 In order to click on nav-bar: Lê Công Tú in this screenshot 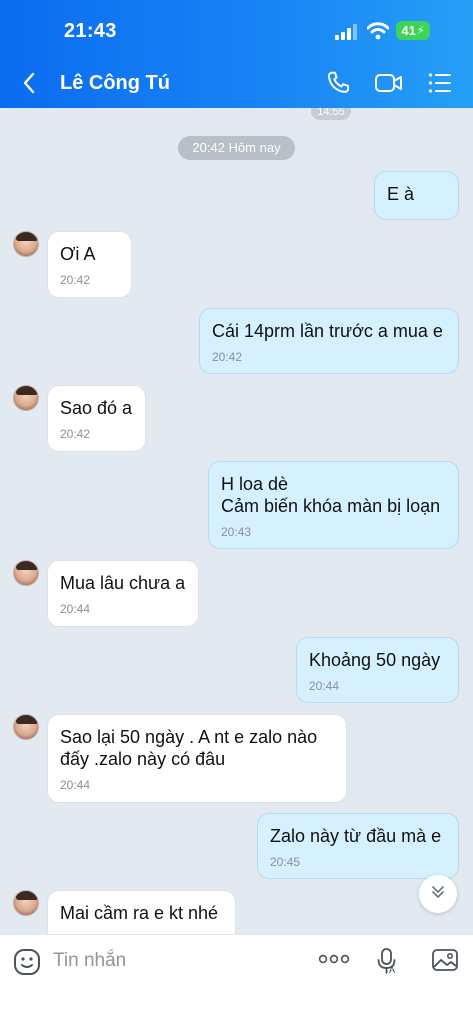, I will do `click(236, 84)`.